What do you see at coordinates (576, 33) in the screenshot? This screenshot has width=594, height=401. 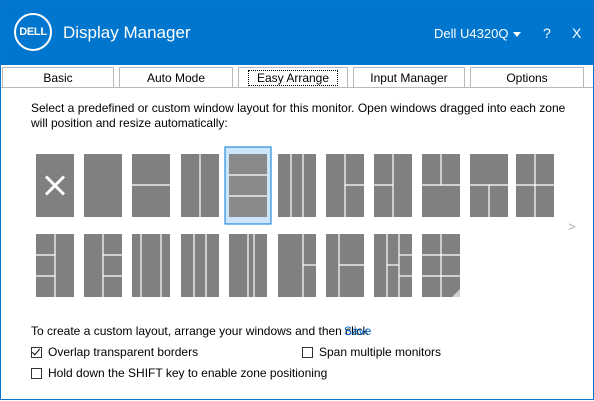 I see `close-button: X` at bounding box center [576, 33].